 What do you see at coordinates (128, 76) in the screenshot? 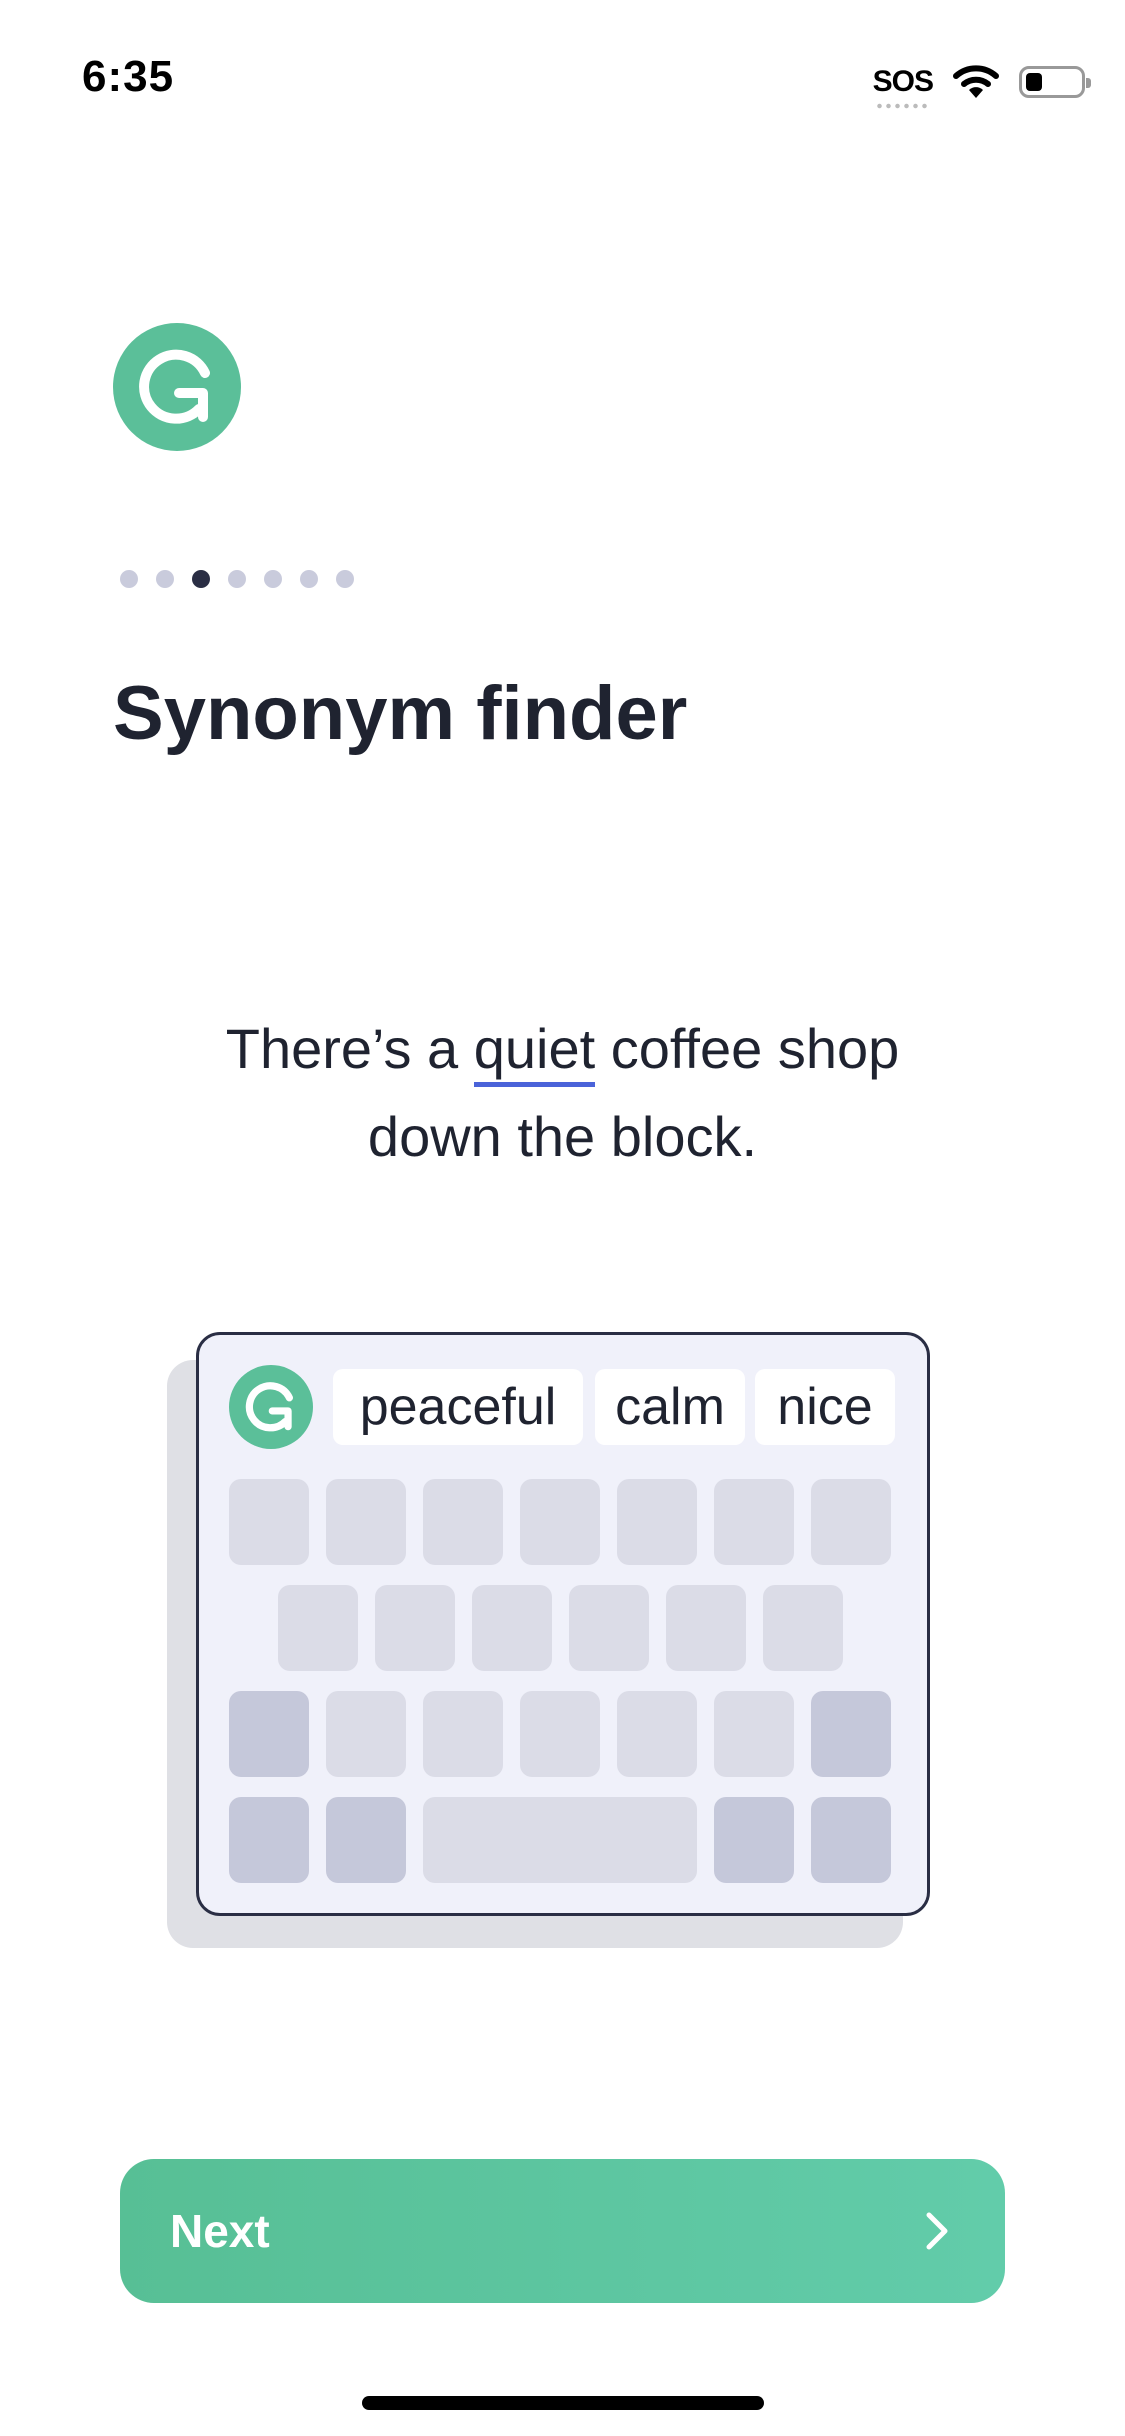
I see `status-time: 6:35` at bounding box center [128, 76].